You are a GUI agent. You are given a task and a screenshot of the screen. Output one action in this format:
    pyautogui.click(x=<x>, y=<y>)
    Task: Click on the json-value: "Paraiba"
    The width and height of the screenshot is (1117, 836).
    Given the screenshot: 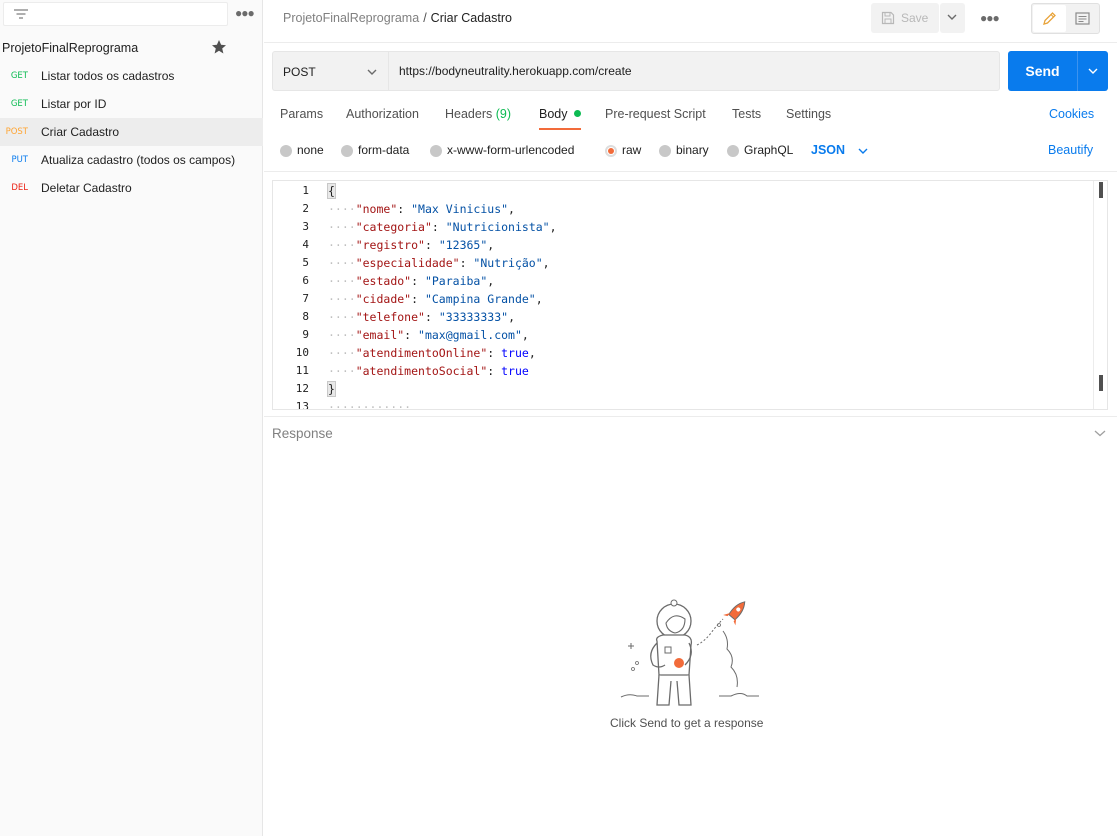 What is the action you would take?
    pyautogui.click(x=456, y=281)
    